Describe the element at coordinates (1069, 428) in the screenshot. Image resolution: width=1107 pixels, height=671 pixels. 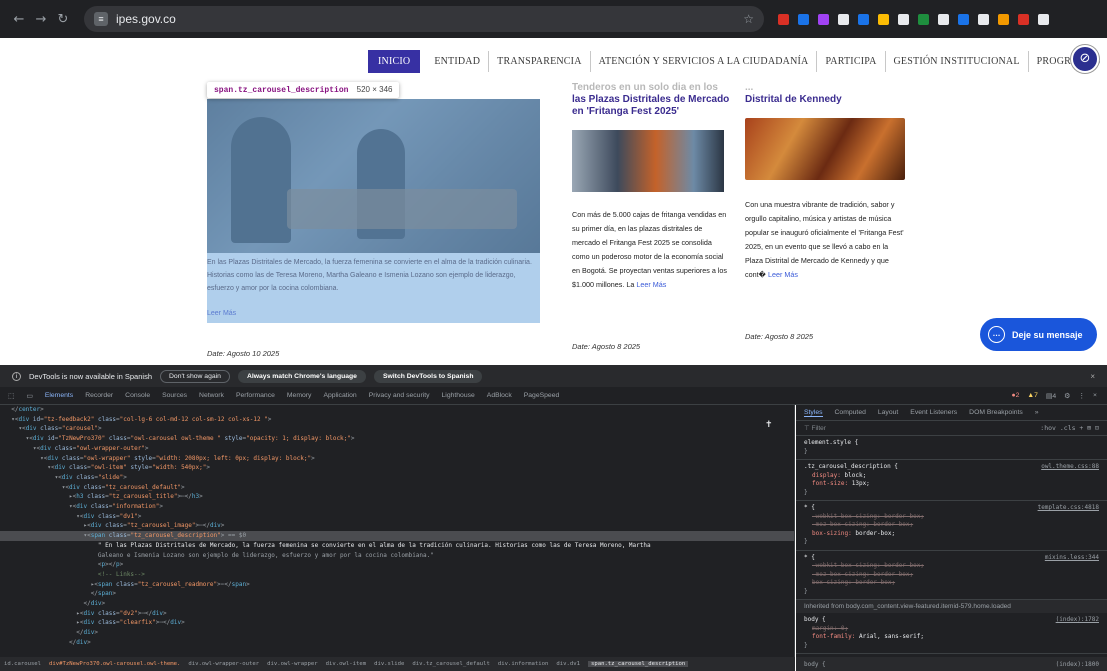
I see `style-tools: :hov .cls + ⊞ ⊡` at that location.